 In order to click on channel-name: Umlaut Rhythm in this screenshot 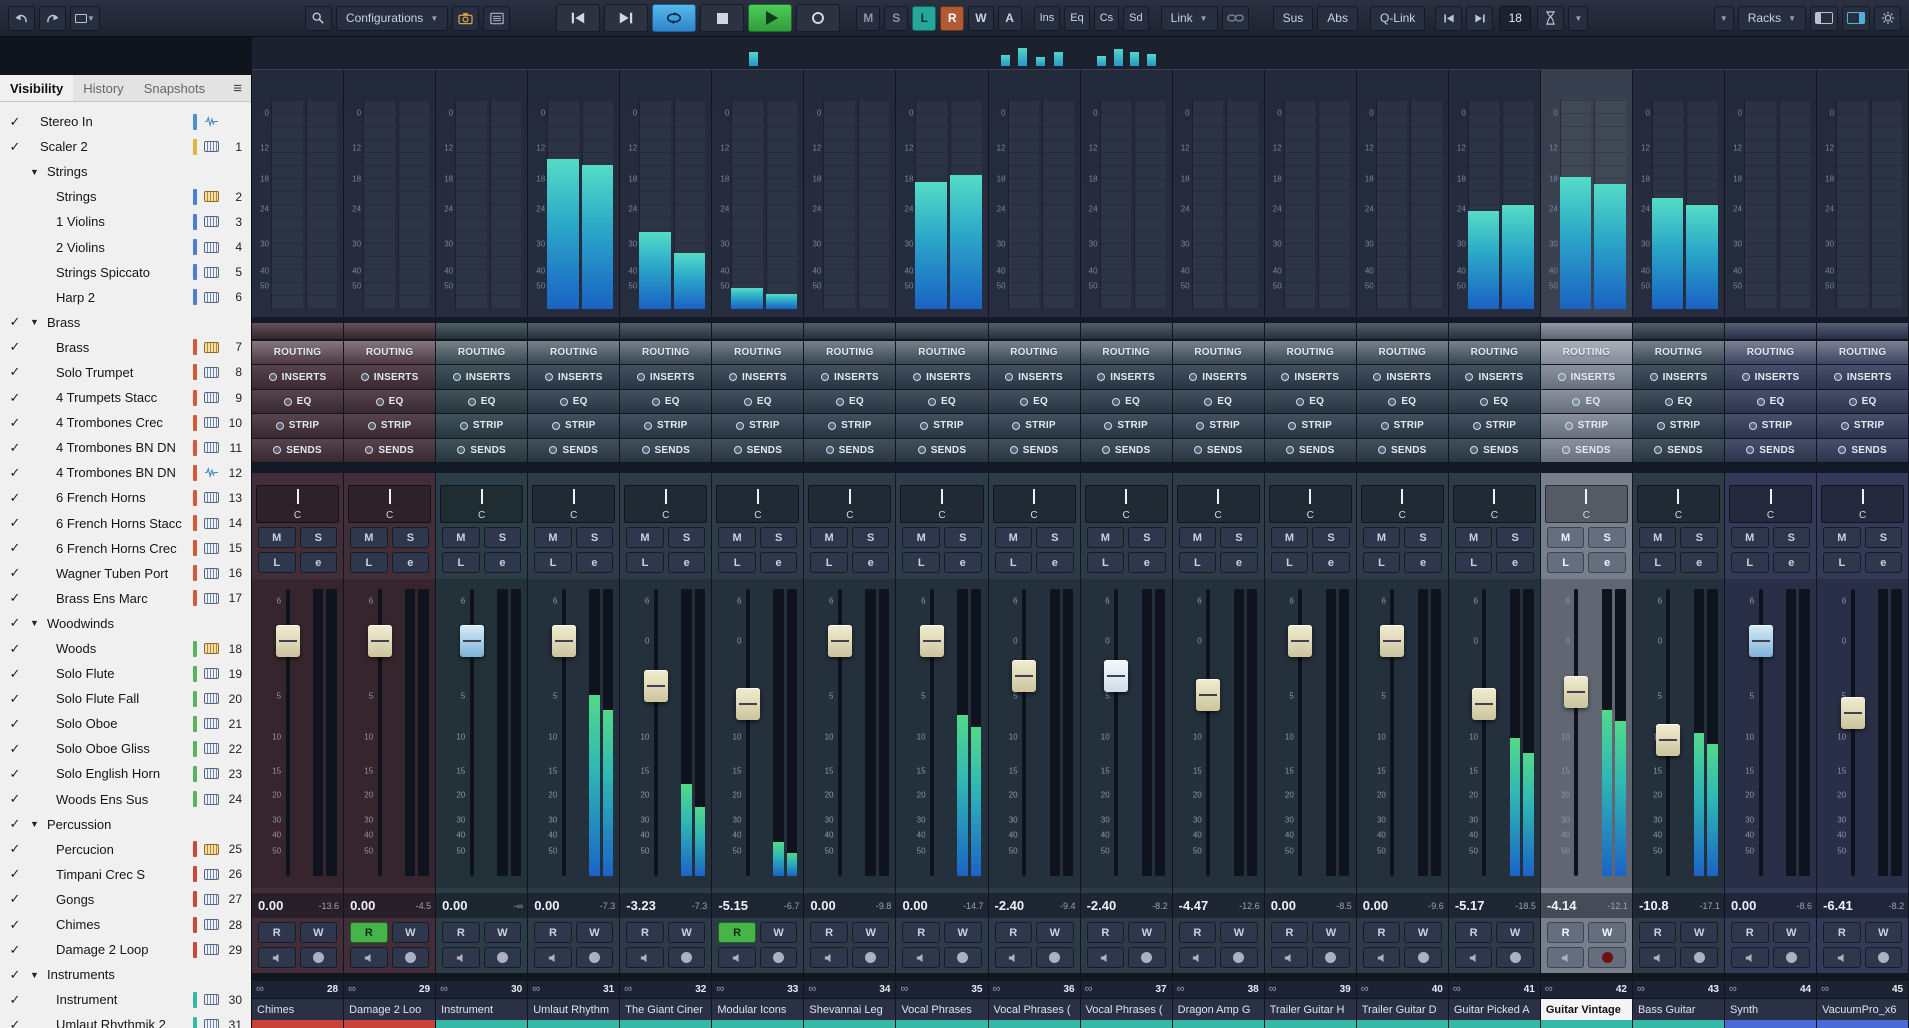, I will do `click(574, 1009)`.